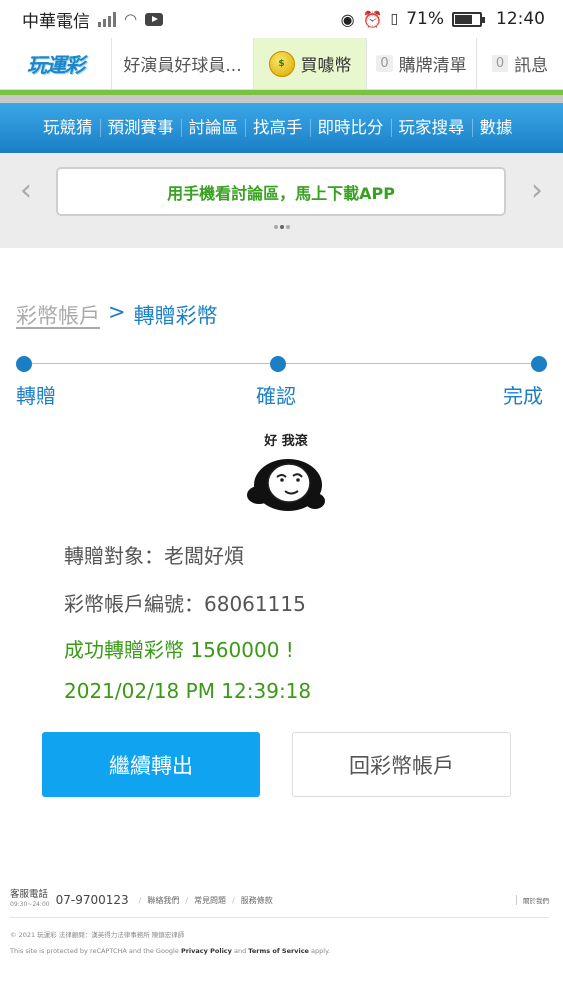 The width and height of the screenshot is (563, 1000). Describe the element at coordinates (140, 128) in the screenshot. I see `menu-item-predict: 預測賽事` at that location.